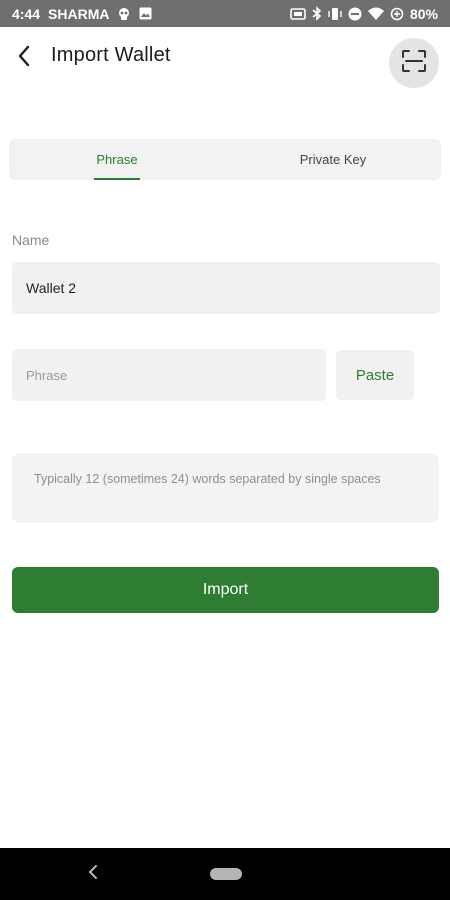  I want to click on nav-home-pill, so click(226, 874).